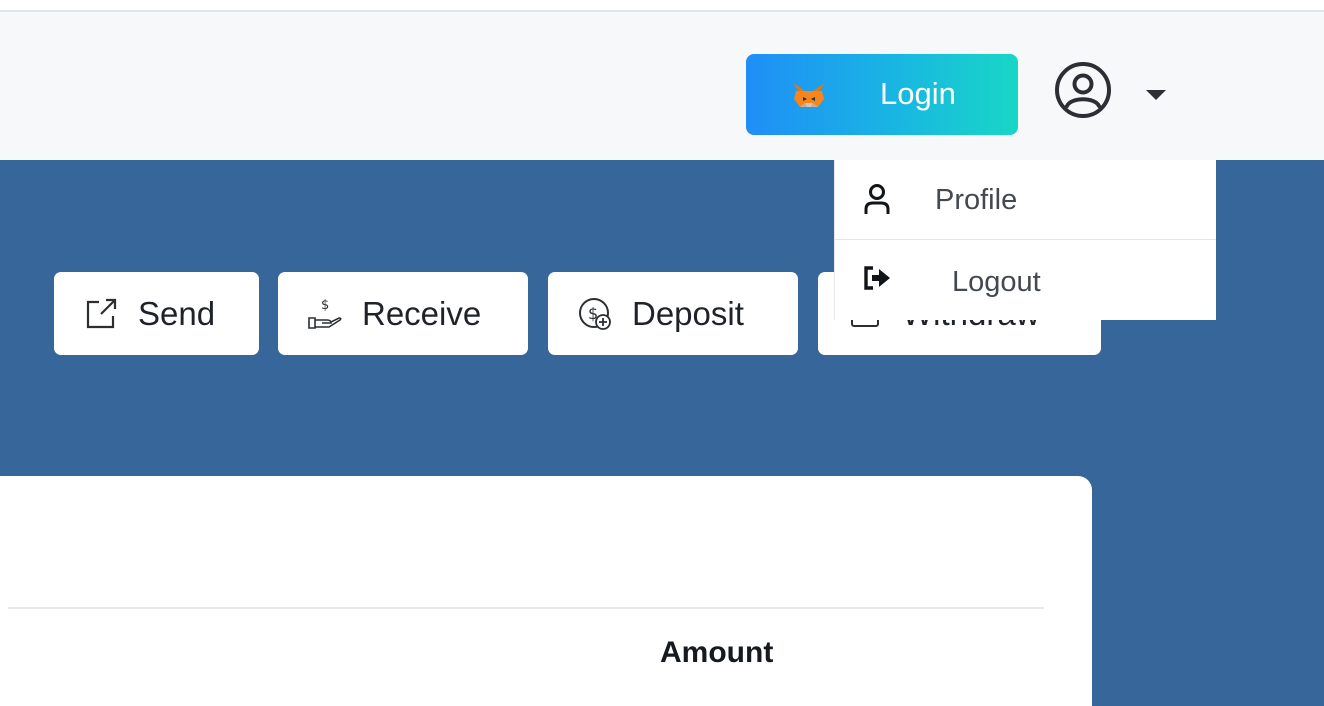  What do you see at coordinates (526, 608) in the screenshot?
I see `table-header-divider` at bounding box center [526, 608].